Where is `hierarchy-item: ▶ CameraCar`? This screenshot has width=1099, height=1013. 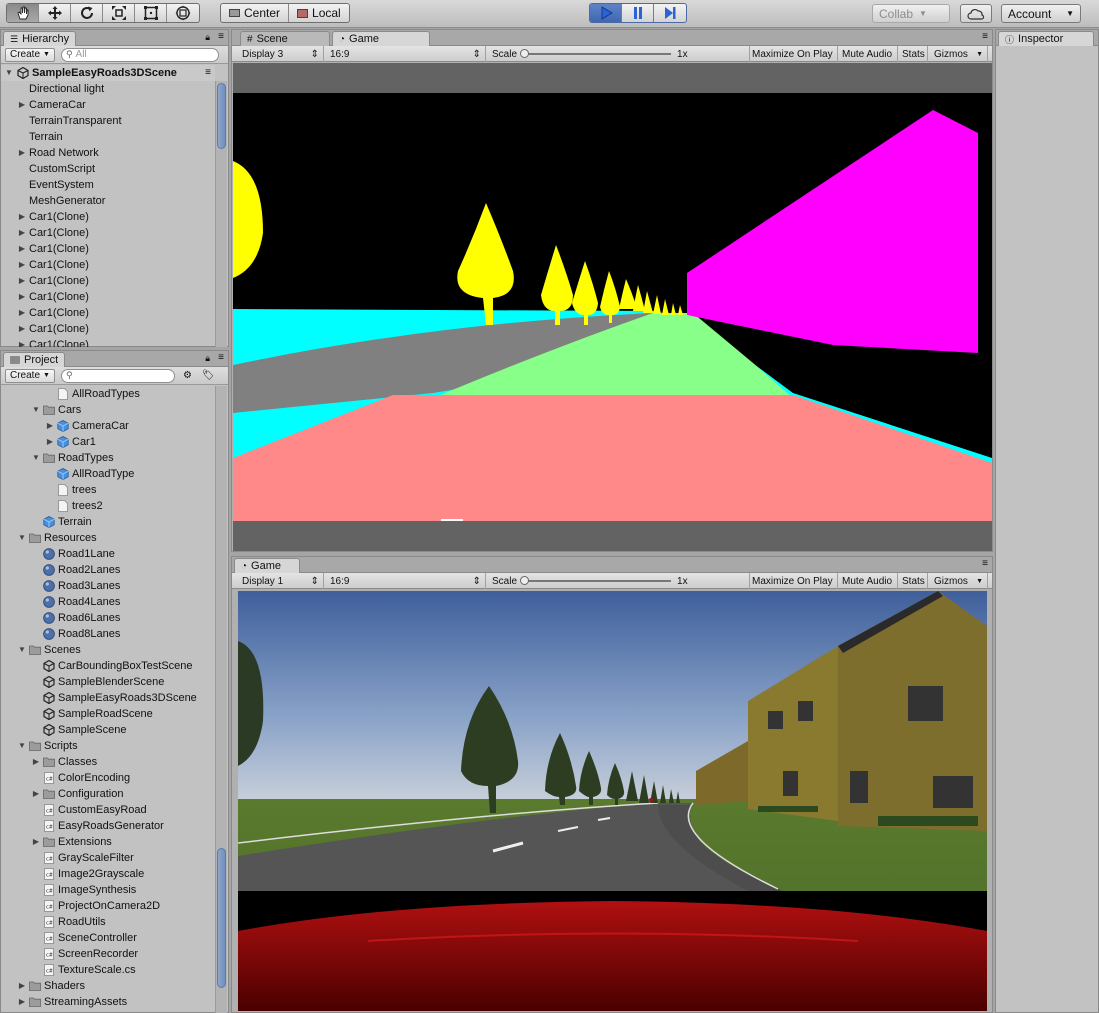
hierarchy-item: ▶ CameraCar is located at coordinates (107, 105).